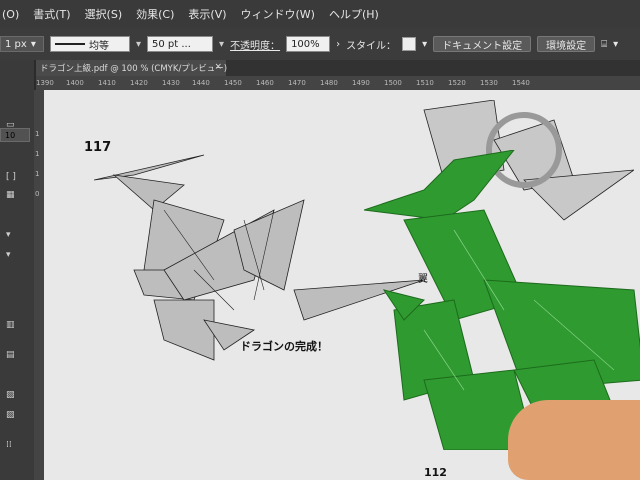 The width and height of the screenshot is (640, 480). I want to click on document-tab: ドラゴン上級.pdf @ 100 % (CMYK/プレビュー) ×, so click(132, 68).